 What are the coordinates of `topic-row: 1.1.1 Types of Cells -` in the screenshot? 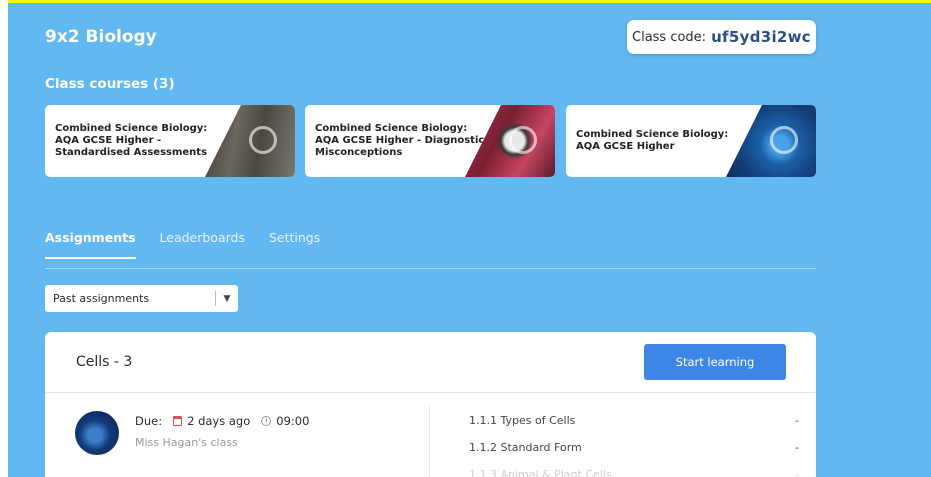 It's located at (634, 420).